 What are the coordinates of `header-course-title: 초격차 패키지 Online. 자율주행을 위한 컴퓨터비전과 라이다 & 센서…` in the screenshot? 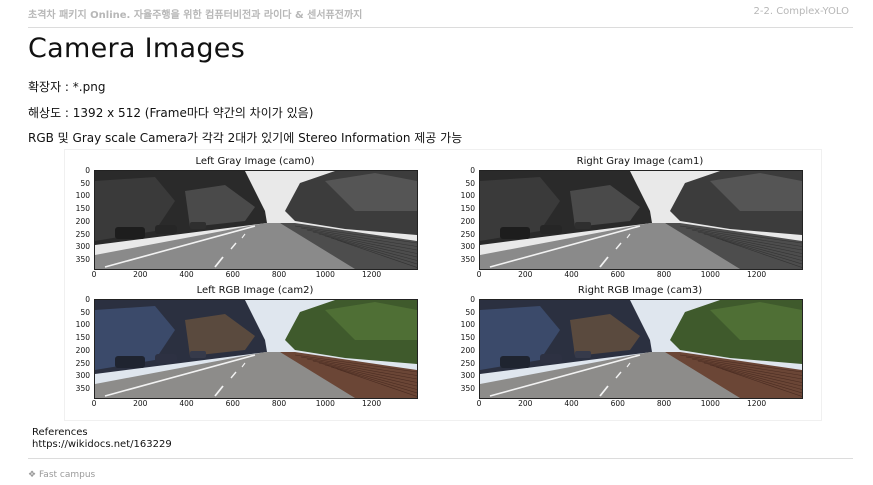 It's located at (195, 15).